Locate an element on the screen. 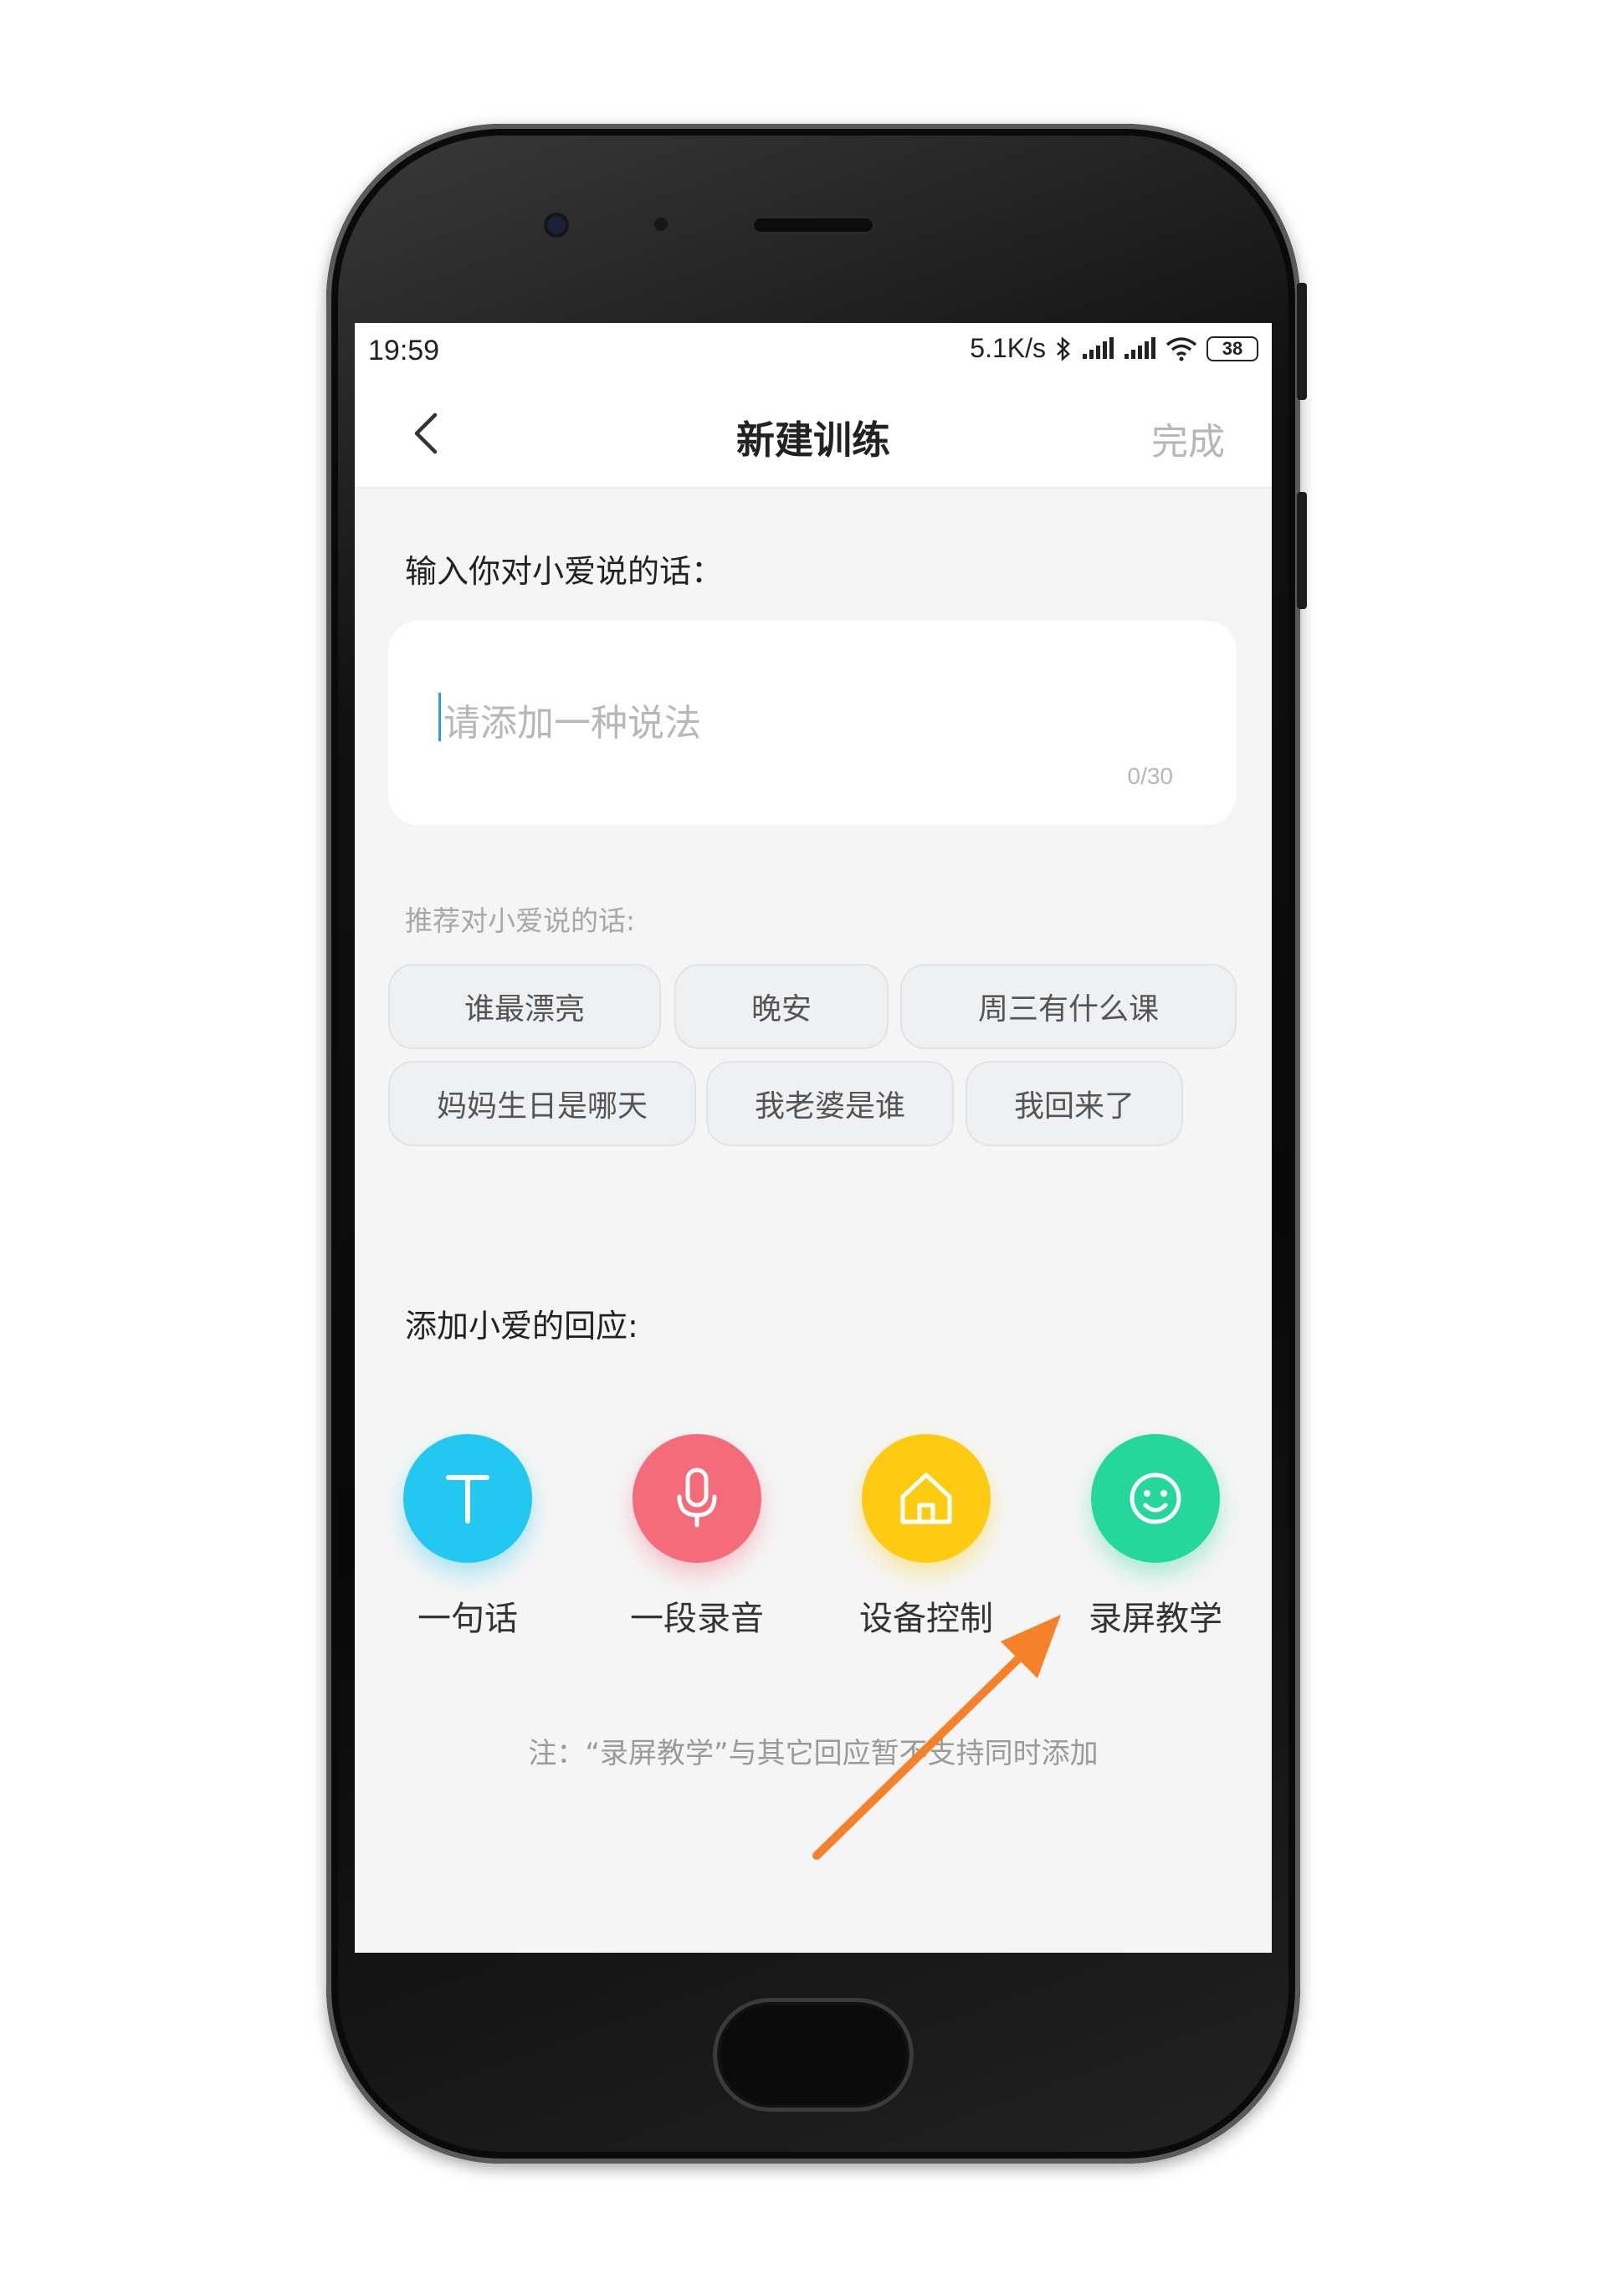 The image size is (1624, 2274). screen-recording-button is located at coordinates (1155, 1499).